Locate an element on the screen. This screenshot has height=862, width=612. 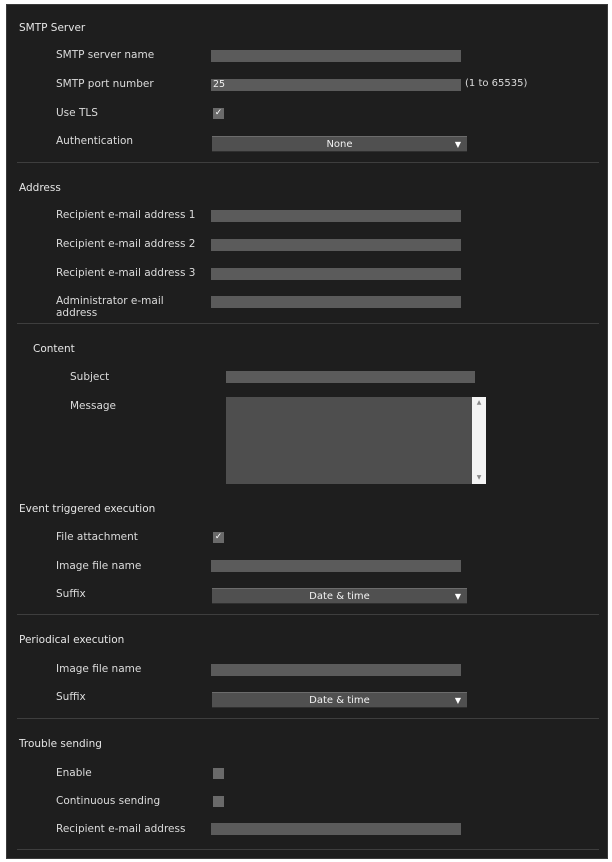
subject-input is located at coordinates (350, 377).